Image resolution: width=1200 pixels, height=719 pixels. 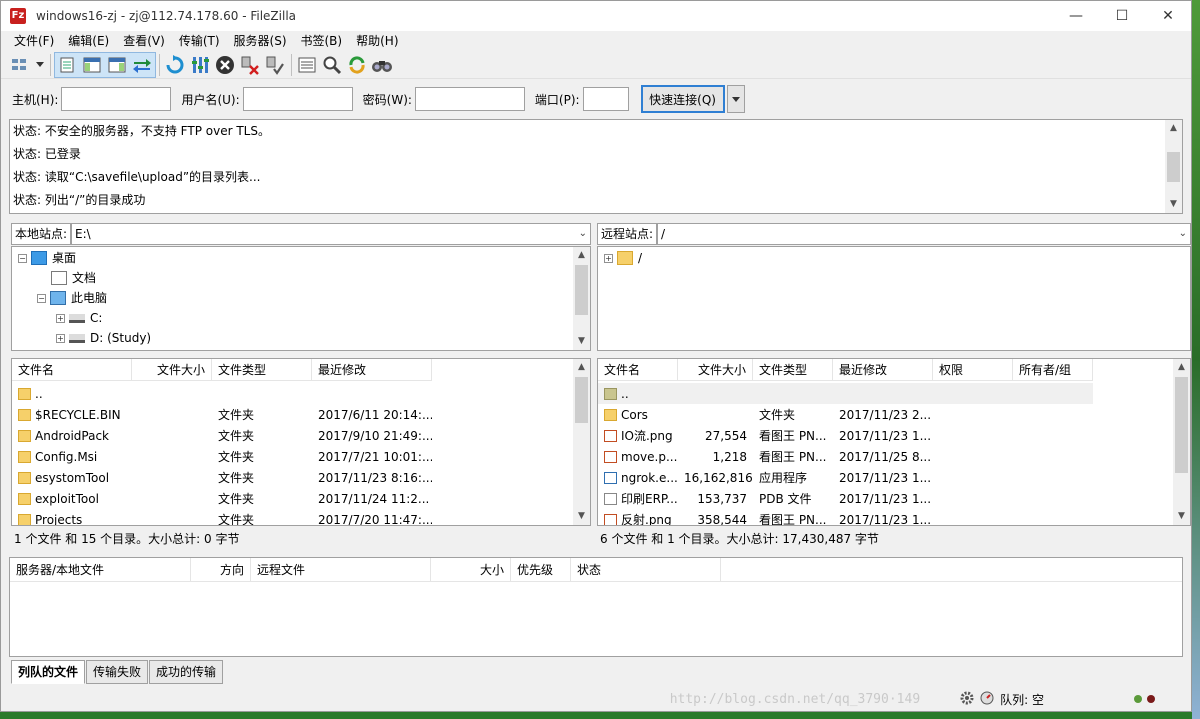 What do you see at coordinates (142, 65) in the screenshot?
I see `transfer-queue-toggle-icon` at bounding box center [142, 65].